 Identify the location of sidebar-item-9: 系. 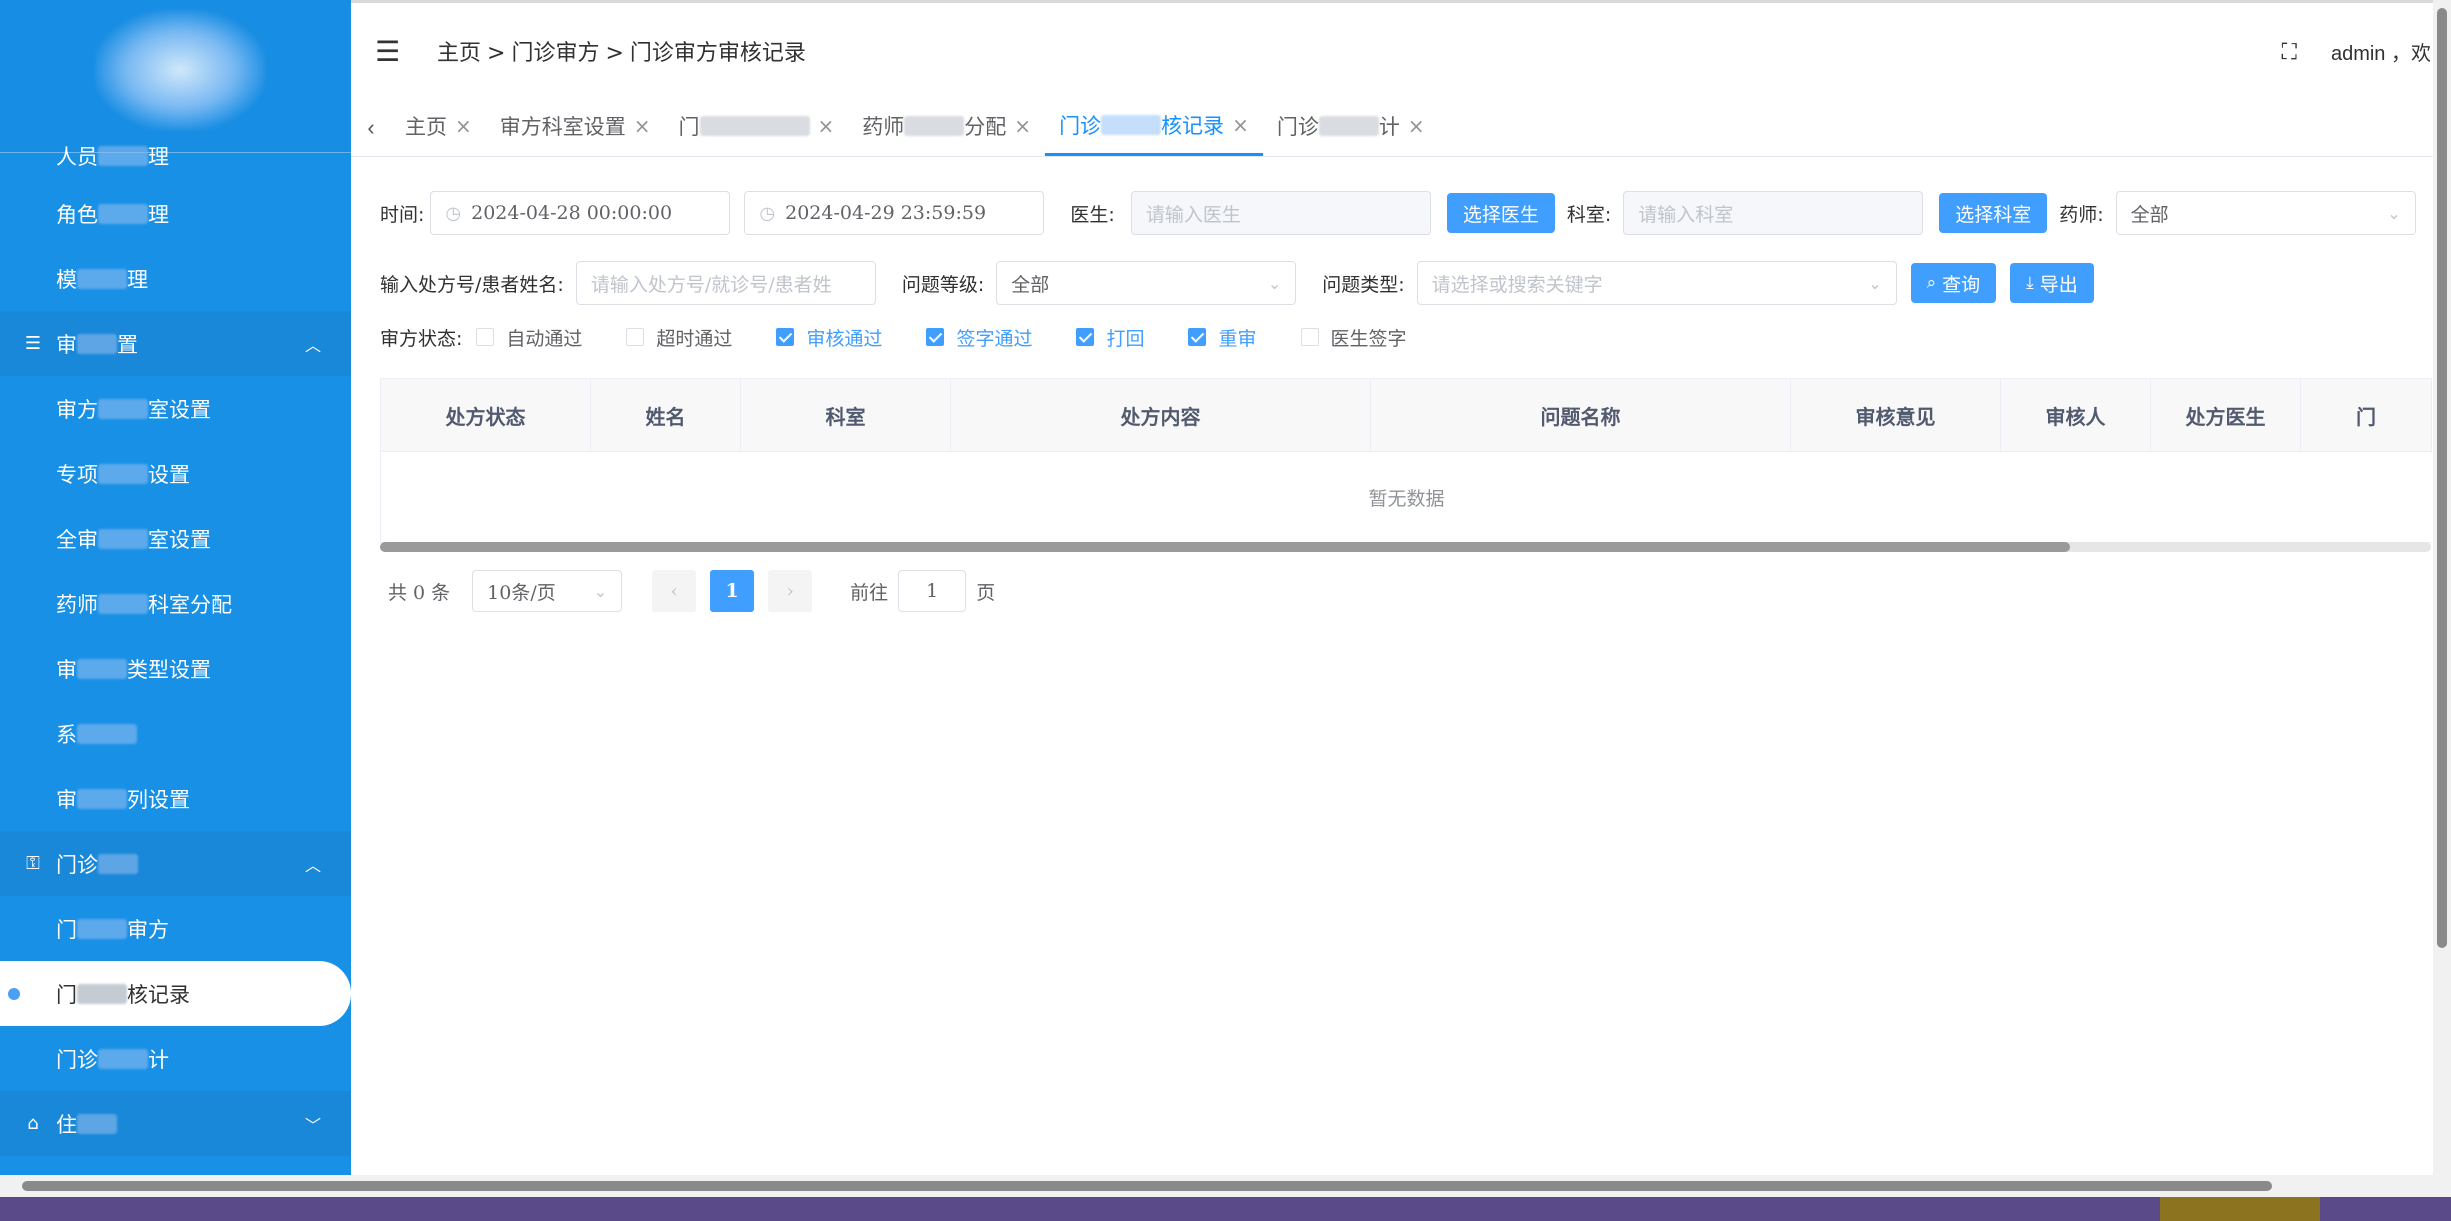
(175, 733).